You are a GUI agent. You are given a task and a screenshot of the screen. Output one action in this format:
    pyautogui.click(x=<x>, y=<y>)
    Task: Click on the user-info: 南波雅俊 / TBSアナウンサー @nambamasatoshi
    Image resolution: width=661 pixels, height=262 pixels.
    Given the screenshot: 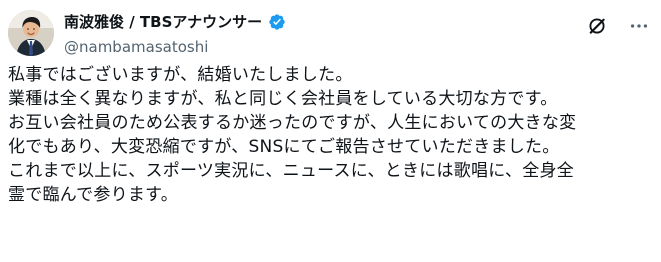 What is the action you would take?
    pyautogui.click(x=284, y=34)
    